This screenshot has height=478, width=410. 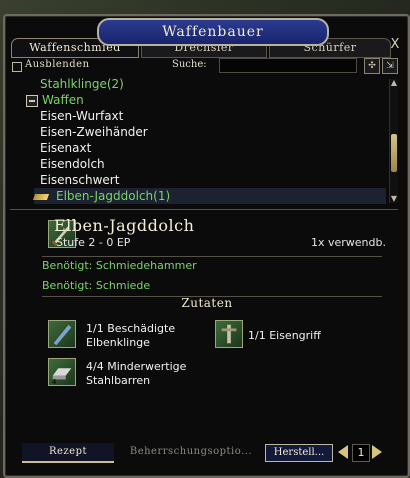 What do you see at coordinates (82, 84) in the screenshot?
I see `list-item-stahlklinge: Stahlklinge(2)` at bounding box center [82, 84].